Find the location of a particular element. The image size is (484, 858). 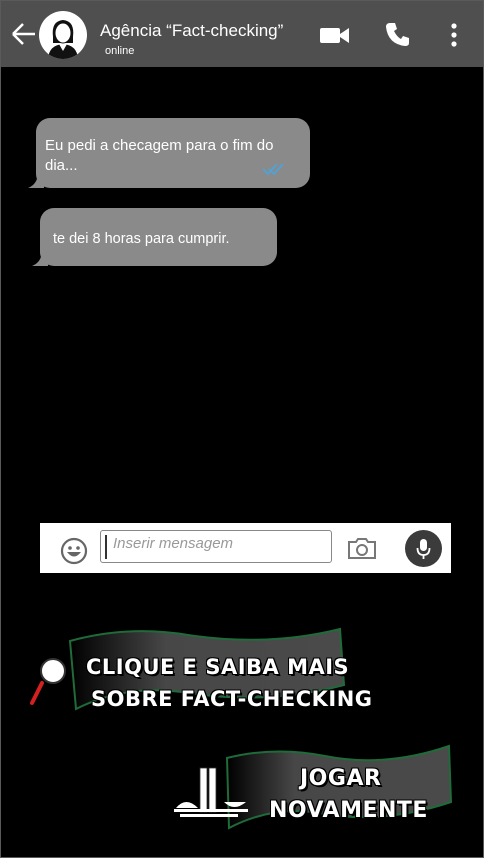

chat-header: Agência “Fact-checking” online is located at coordinates (242, 34).